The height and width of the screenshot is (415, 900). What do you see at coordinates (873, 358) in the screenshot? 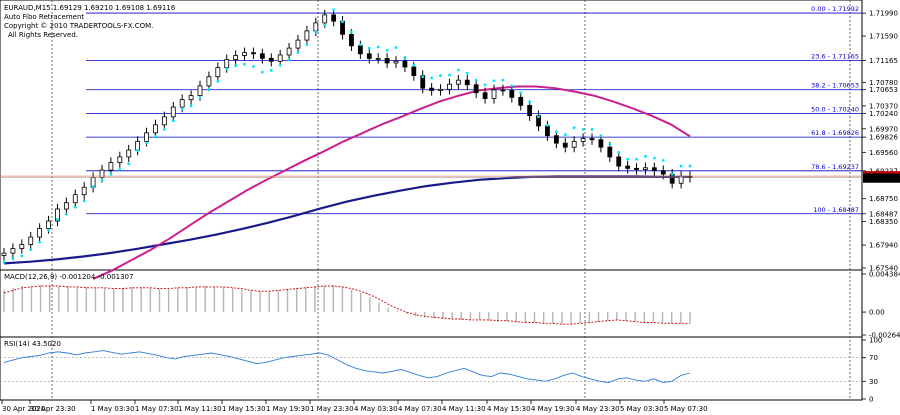
I see `rsi-tick-label: 70` at bounding box center [873, 358].